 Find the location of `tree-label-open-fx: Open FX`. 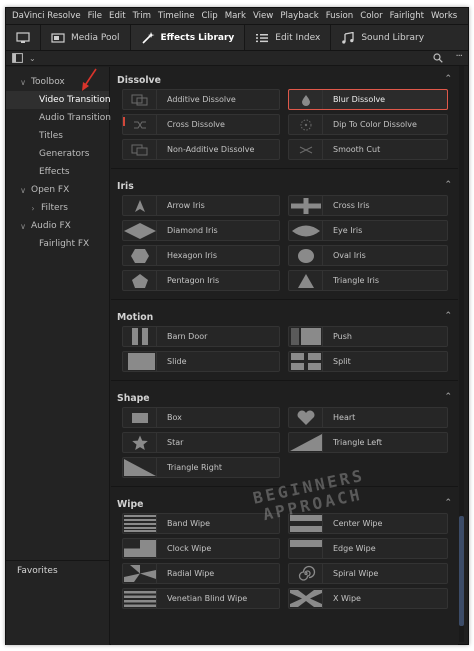

tree-label-open-fx: Open FX is located at coordinates (50, 190).